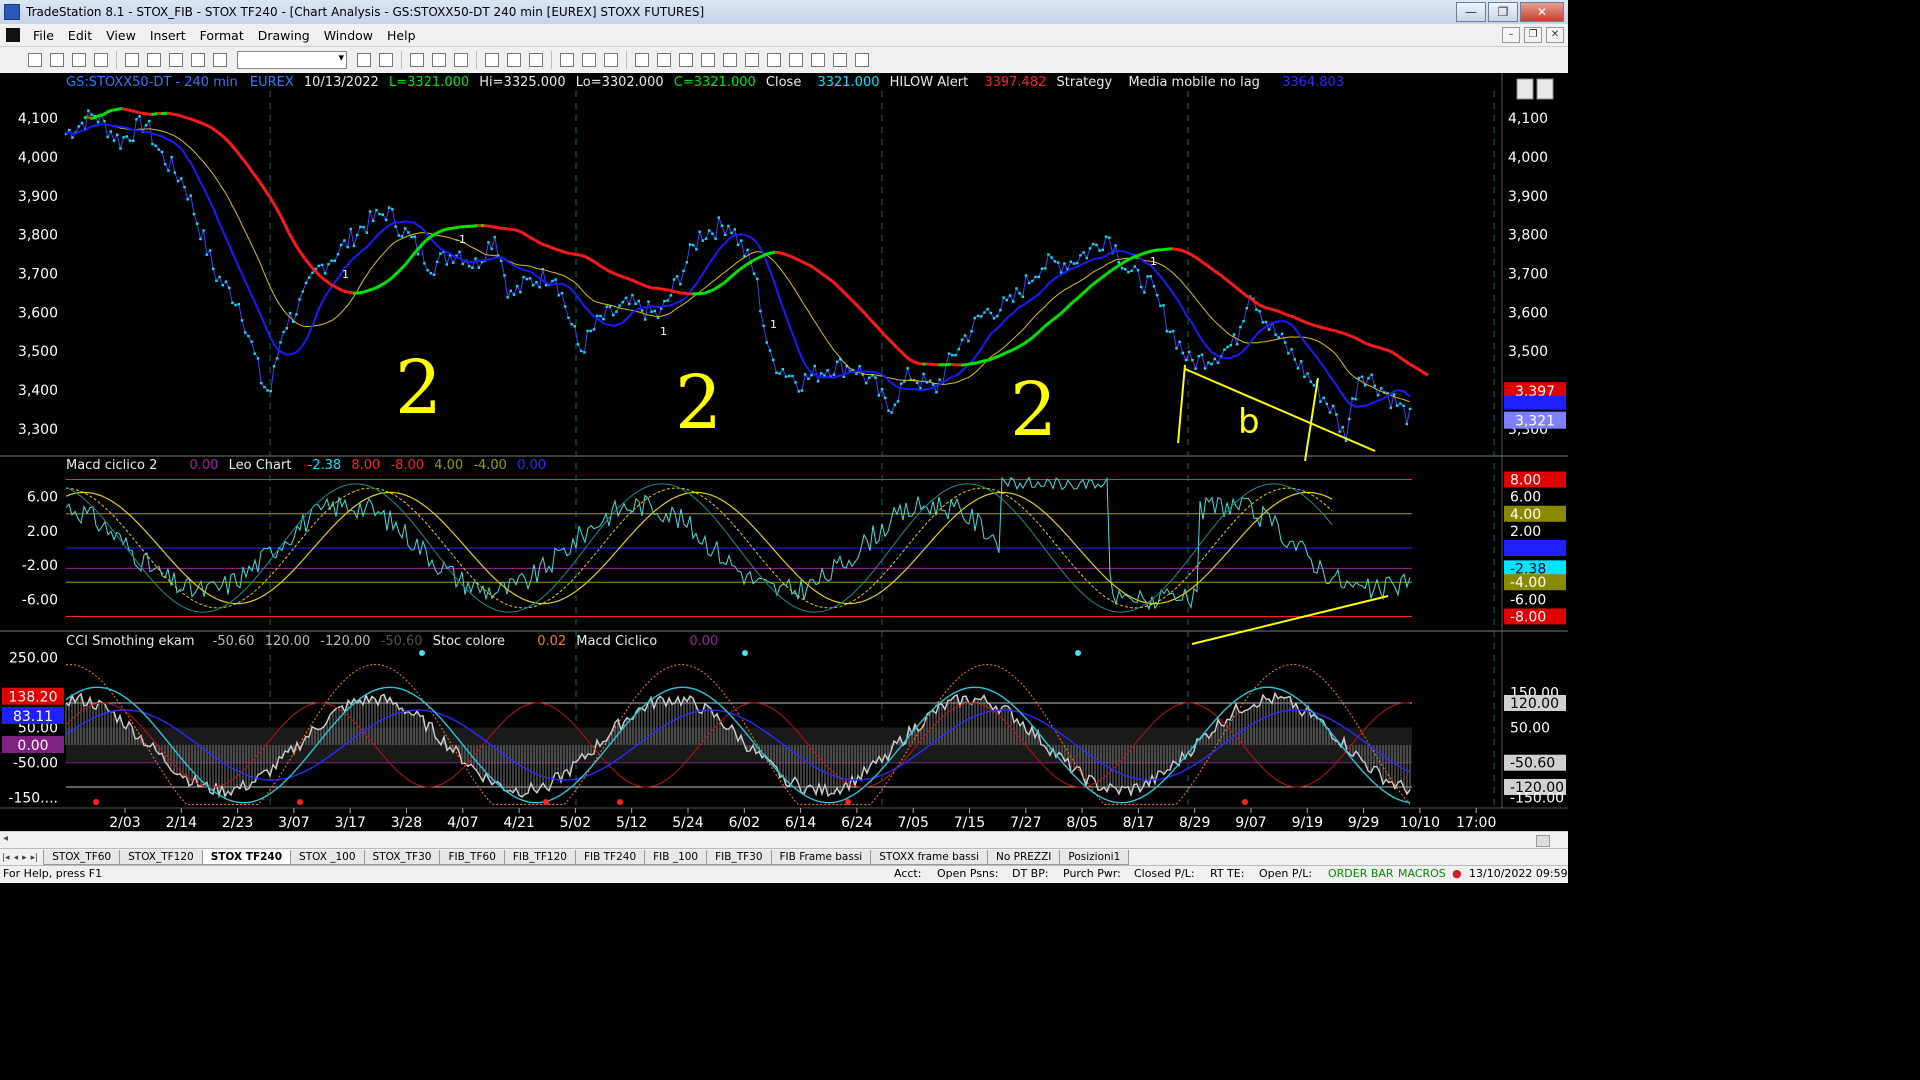 The image size is (1920, 1080). Describe the element at coordinates (1533, 35) in the screenshot. I see `mdi-restore-button: ❐` at that location.